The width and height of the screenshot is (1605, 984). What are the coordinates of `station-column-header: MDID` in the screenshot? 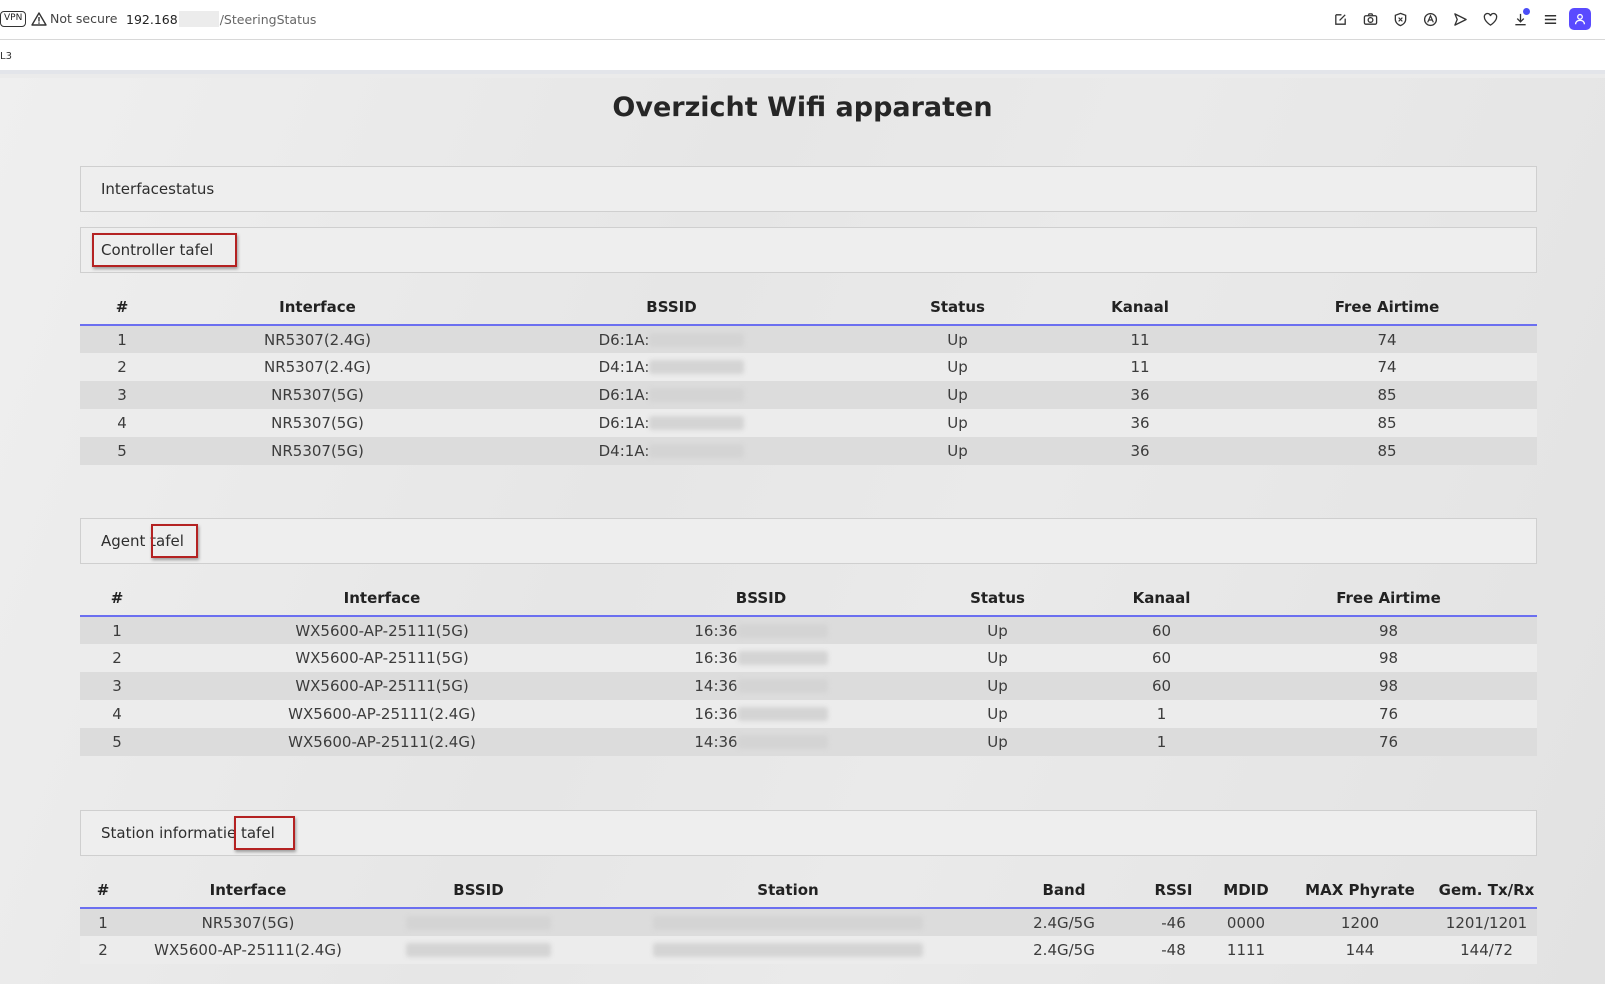 It's located at (1246, 890).